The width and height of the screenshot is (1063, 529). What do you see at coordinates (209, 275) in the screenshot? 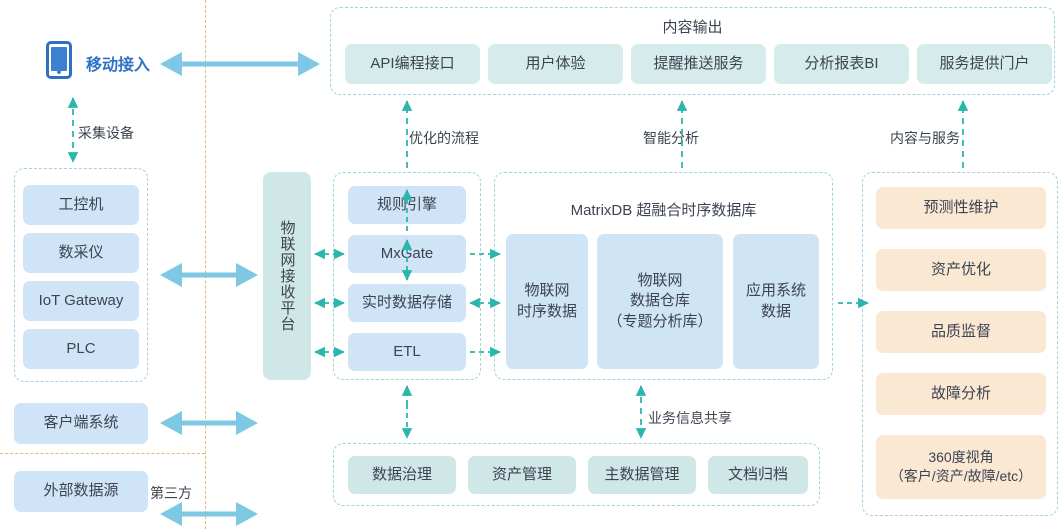
I see `arrow-device-group` at bounding box center [209, 275].